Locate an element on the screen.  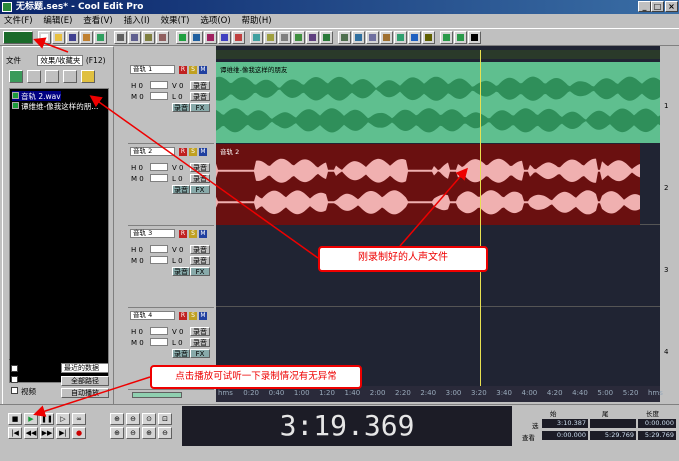
loop-play-icon: ∞ is located at coordinates (79, 419).